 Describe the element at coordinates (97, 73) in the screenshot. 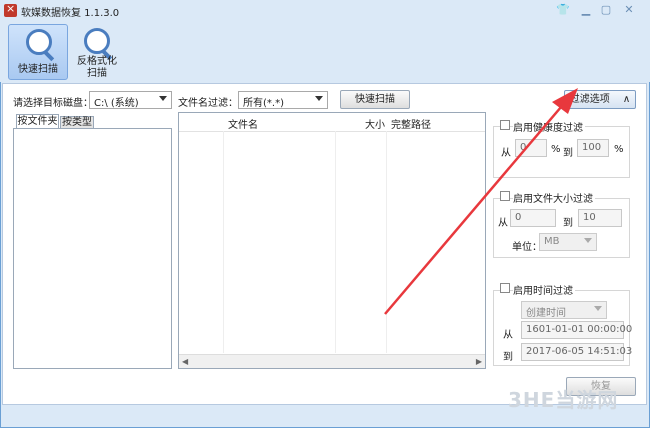

I see `reformat-scan-label-2: 扫描` at that location.